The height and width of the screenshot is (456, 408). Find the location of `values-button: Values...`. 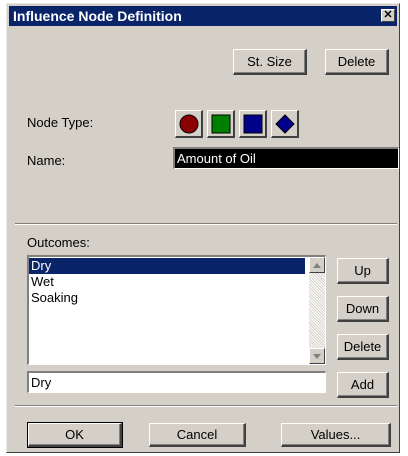

values-button: Values... is located at coordinates (336, 435).